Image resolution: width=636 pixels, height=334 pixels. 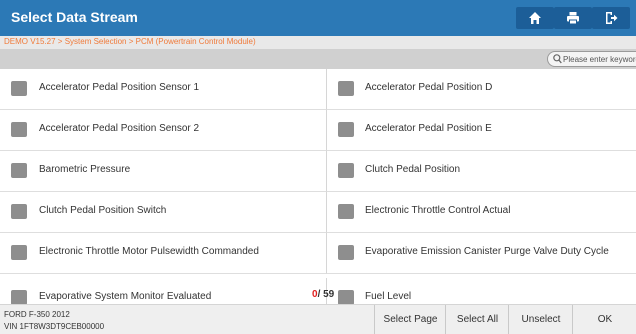 I want to click on item-label: Fuel Level, so click(x=388, y=296).